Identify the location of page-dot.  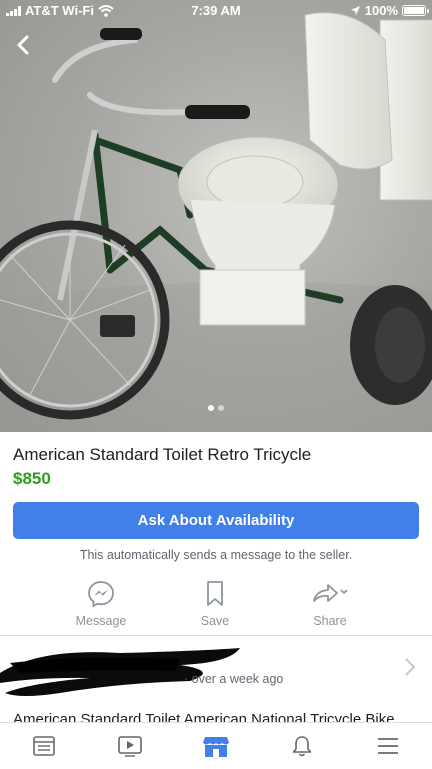
(221, 408).